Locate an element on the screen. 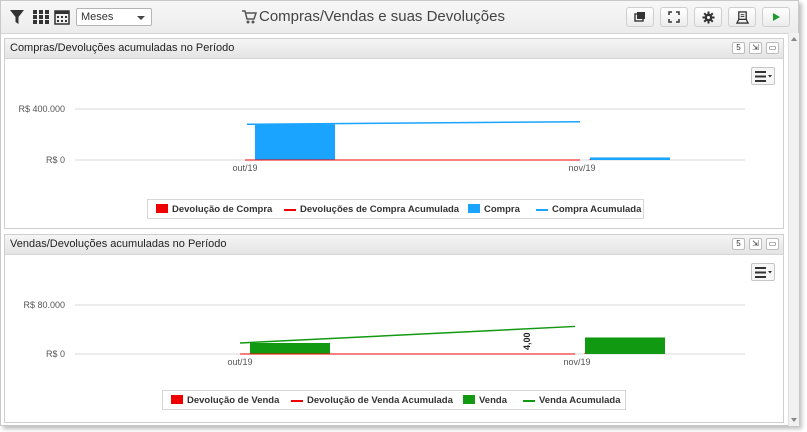 This screenshot has width=807, height=432. vertical-scrollbar is located at coordinates (793, 229).